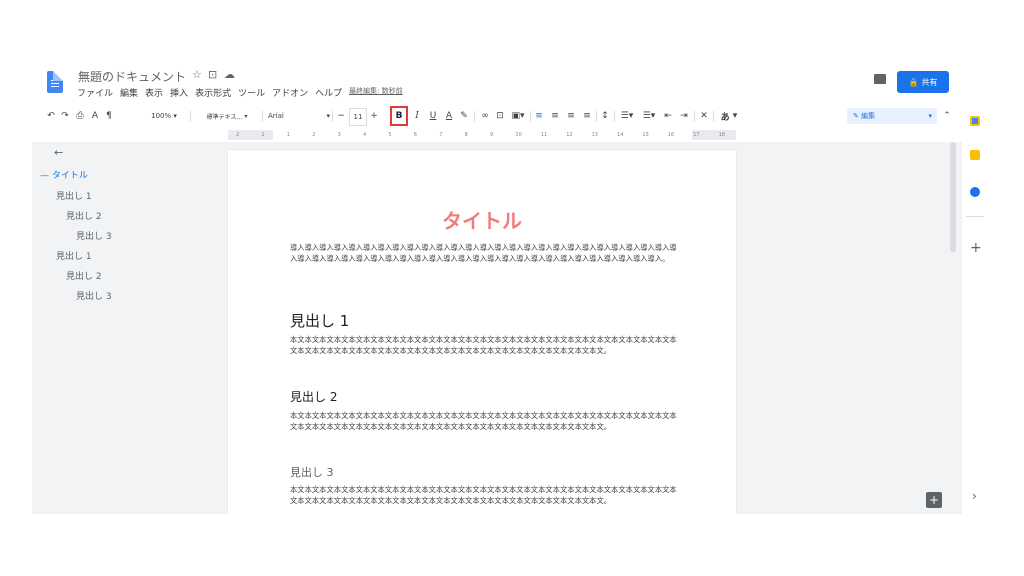  What do you see at coordinates (649, 116) in the screenshot?
I see `bulleted-list-icon: ☰▾` at bounding box center [649, 116].